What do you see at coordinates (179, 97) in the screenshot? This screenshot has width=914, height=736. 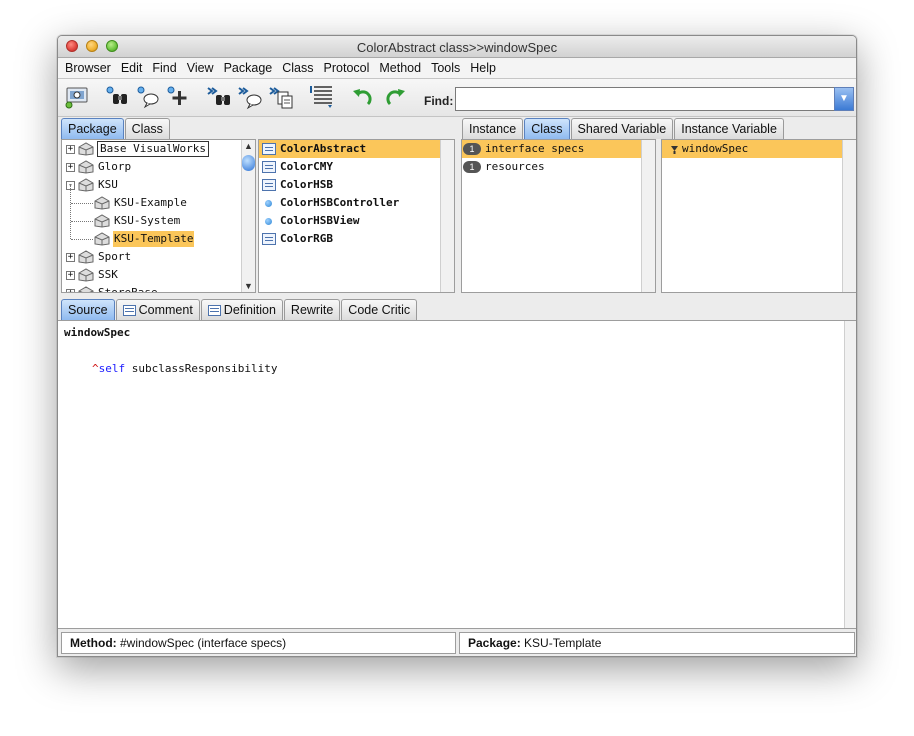 I see `add-method-icon` at bounding box center [179, 97].